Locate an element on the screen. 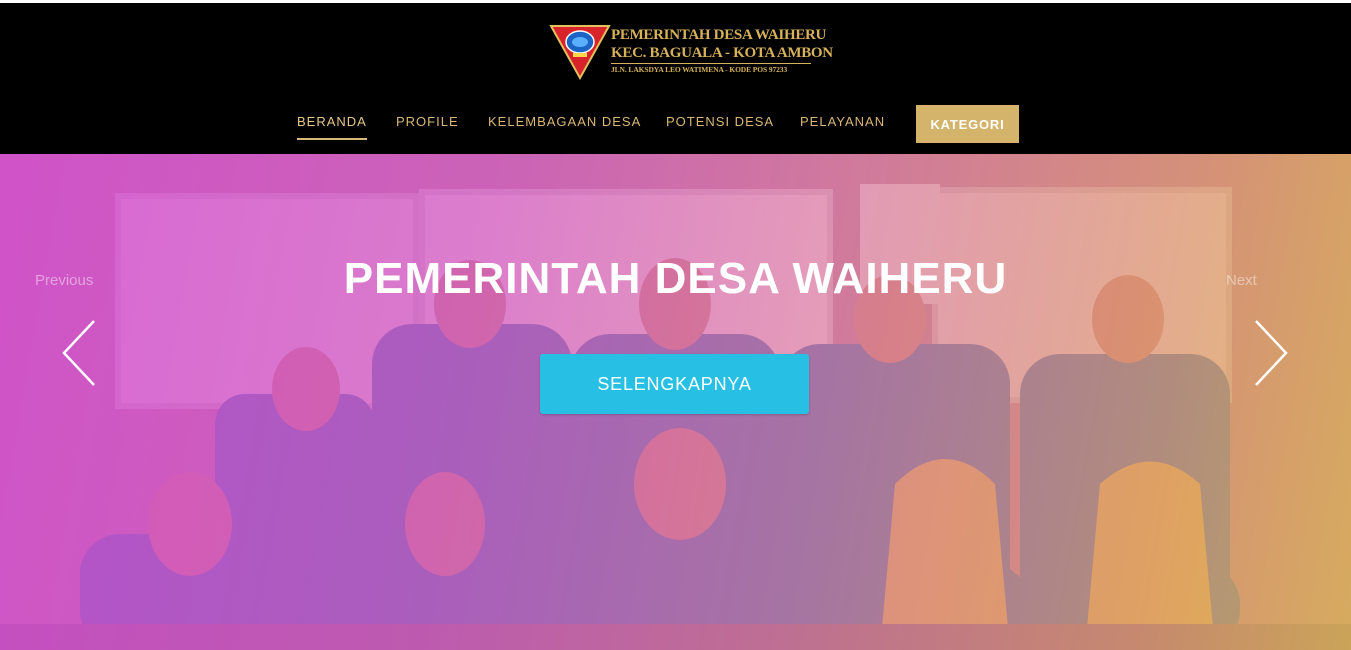 This screenshot has height=650, width=1351. nav-item-beranda: BERANDA is located at coordinates (332, 127).